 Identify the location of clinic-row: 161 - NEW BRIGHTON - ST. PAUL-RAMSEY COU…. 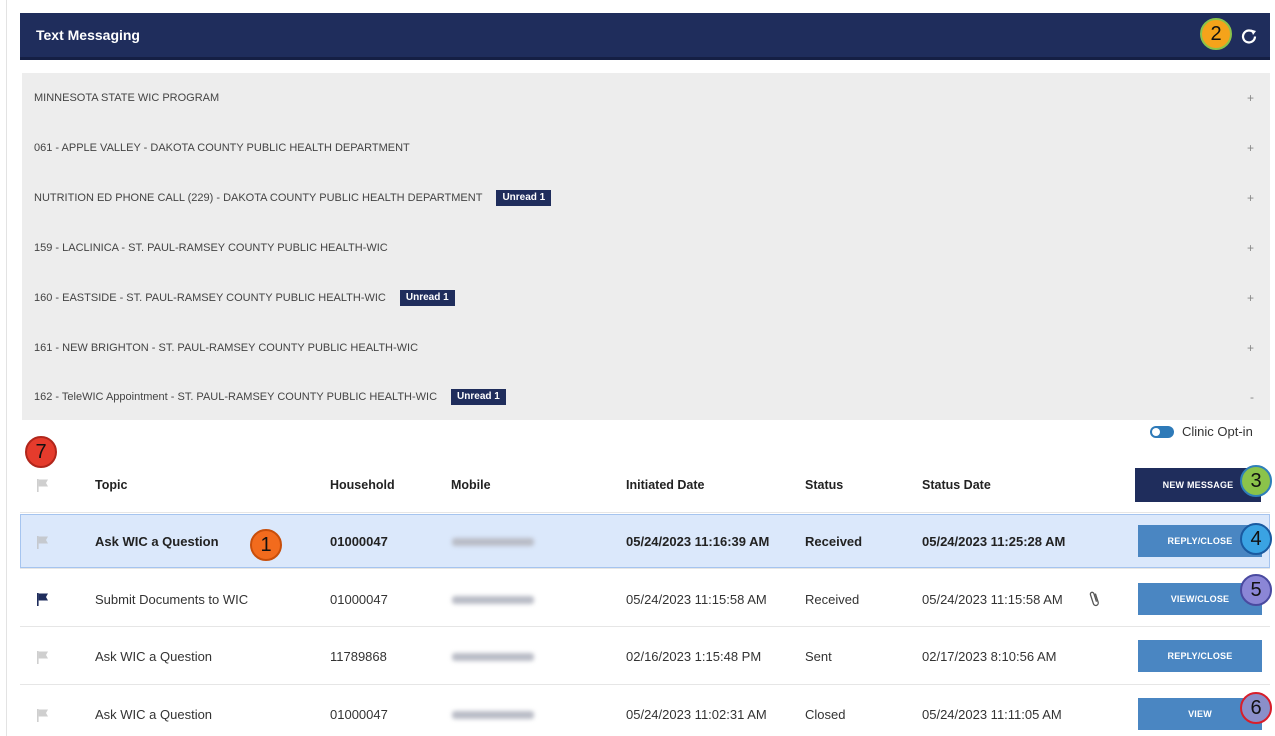
(646, 348).